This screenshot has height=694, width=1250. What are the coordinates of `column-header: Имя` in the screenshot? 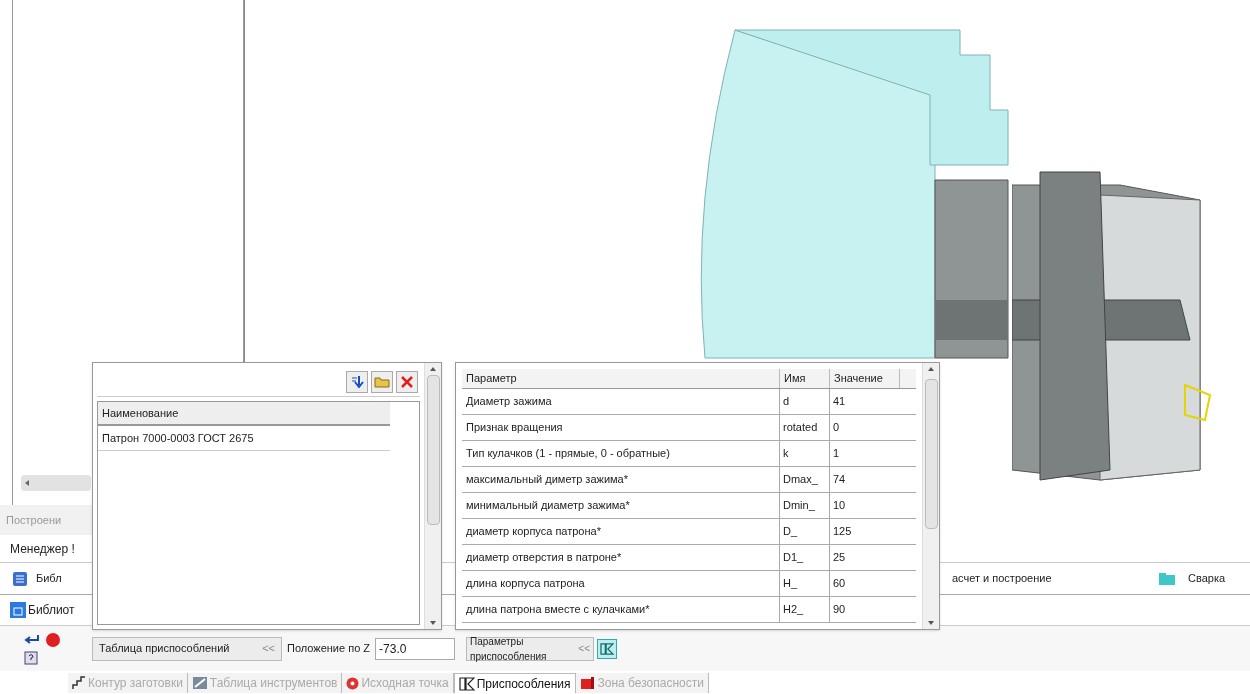 It's located at (805, 378).